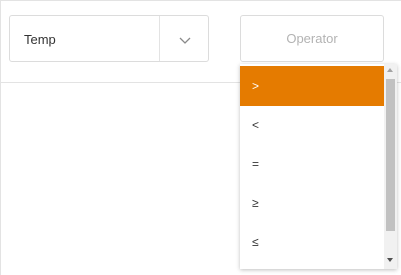  I want to click on chevron-down-icon, so click(185, 38).